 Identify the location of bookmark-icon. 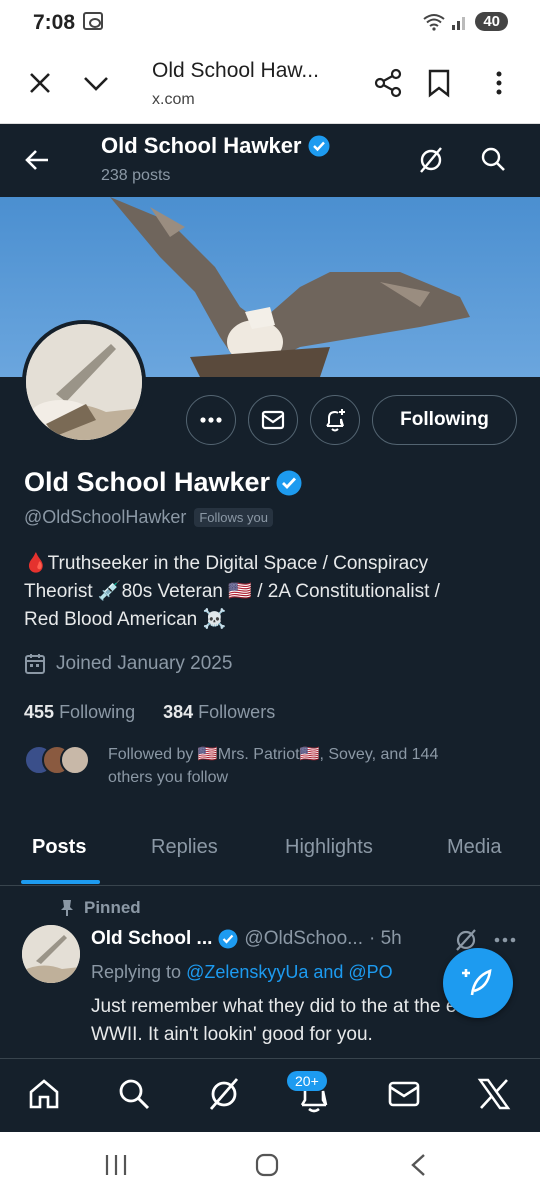
(439, 83).